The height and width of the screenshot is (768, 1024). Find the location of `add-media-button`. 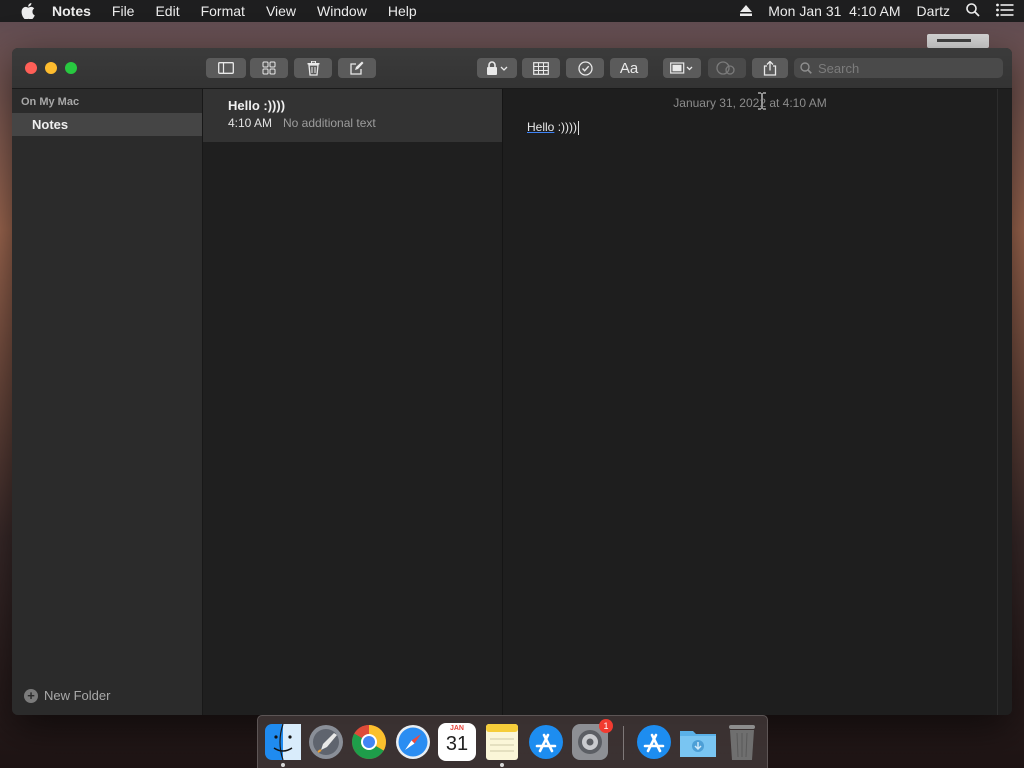

add-media-button is located at coordinates (682, 68).